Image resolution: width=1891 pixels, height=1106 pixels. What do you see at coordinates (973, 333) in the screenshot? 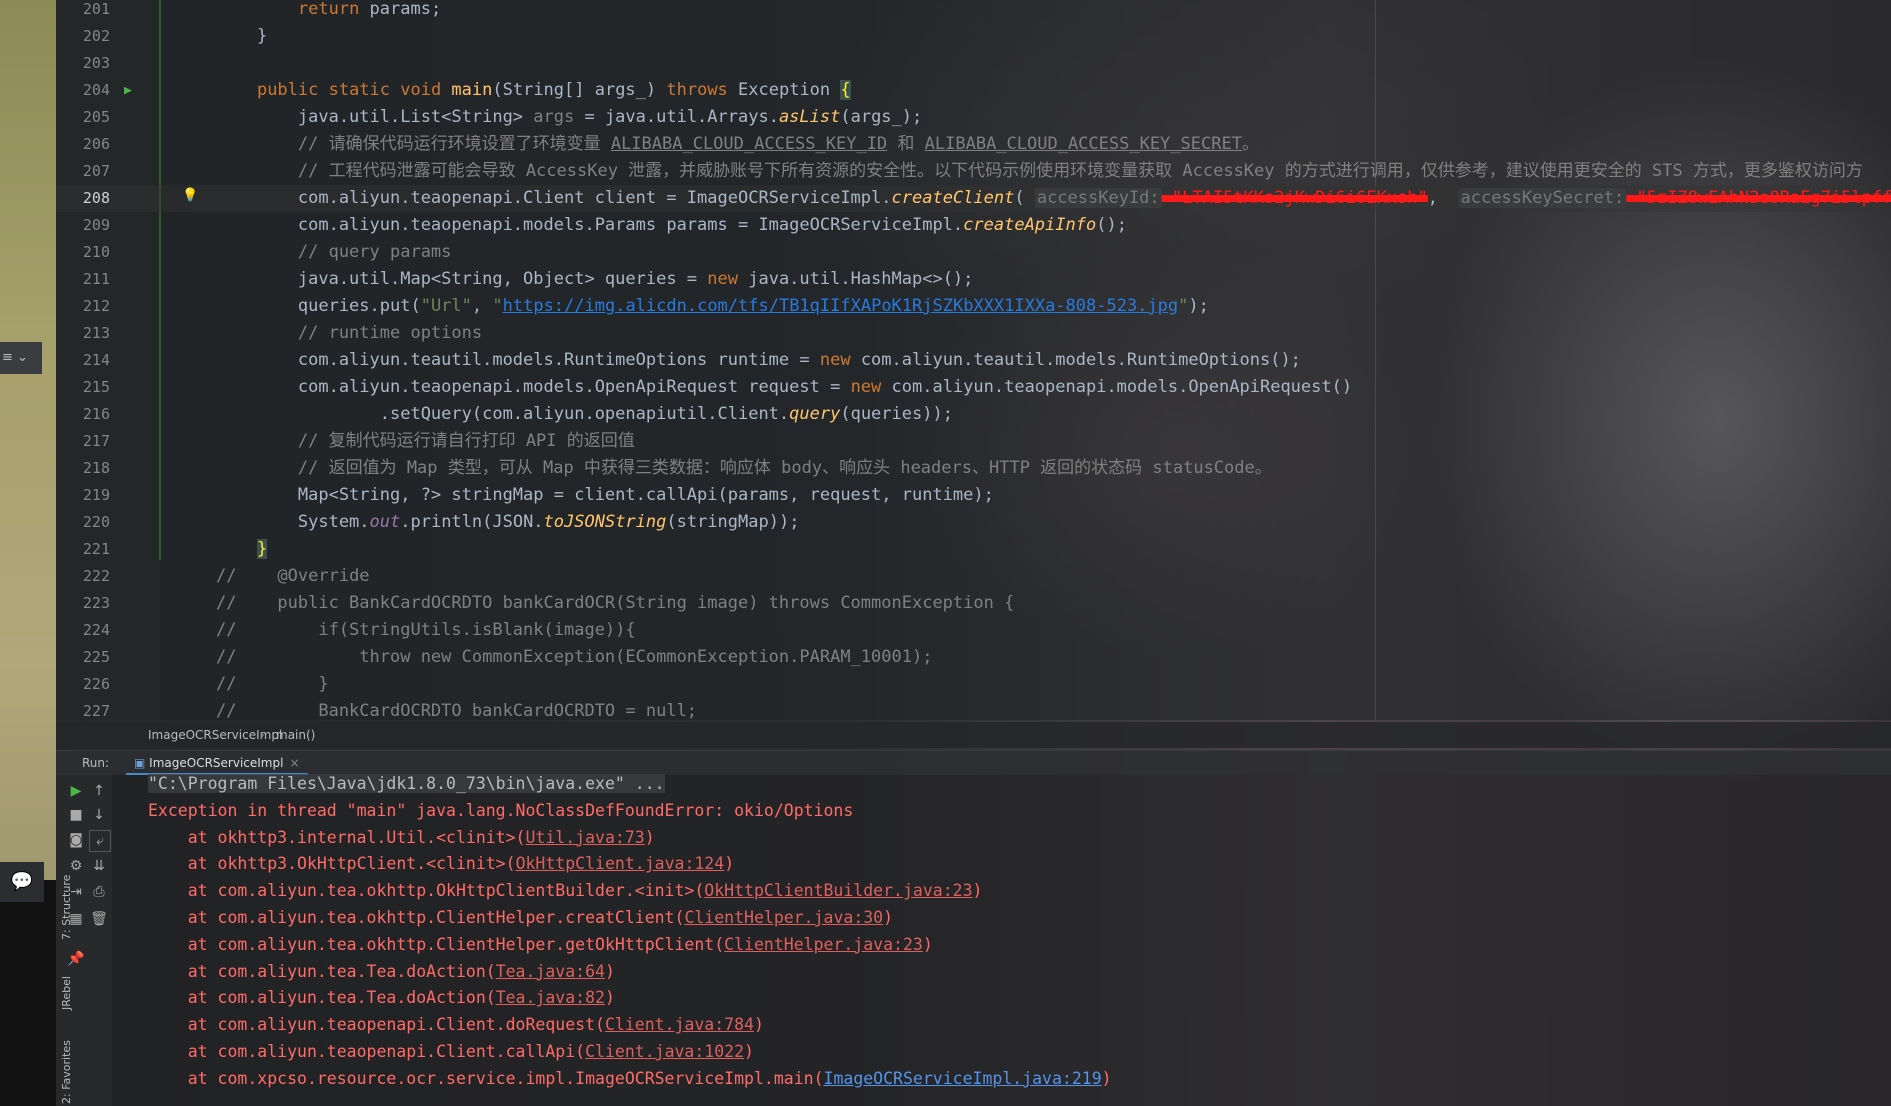
I see `code-line: 213 // runtime options` at bounding box center [973, 333].